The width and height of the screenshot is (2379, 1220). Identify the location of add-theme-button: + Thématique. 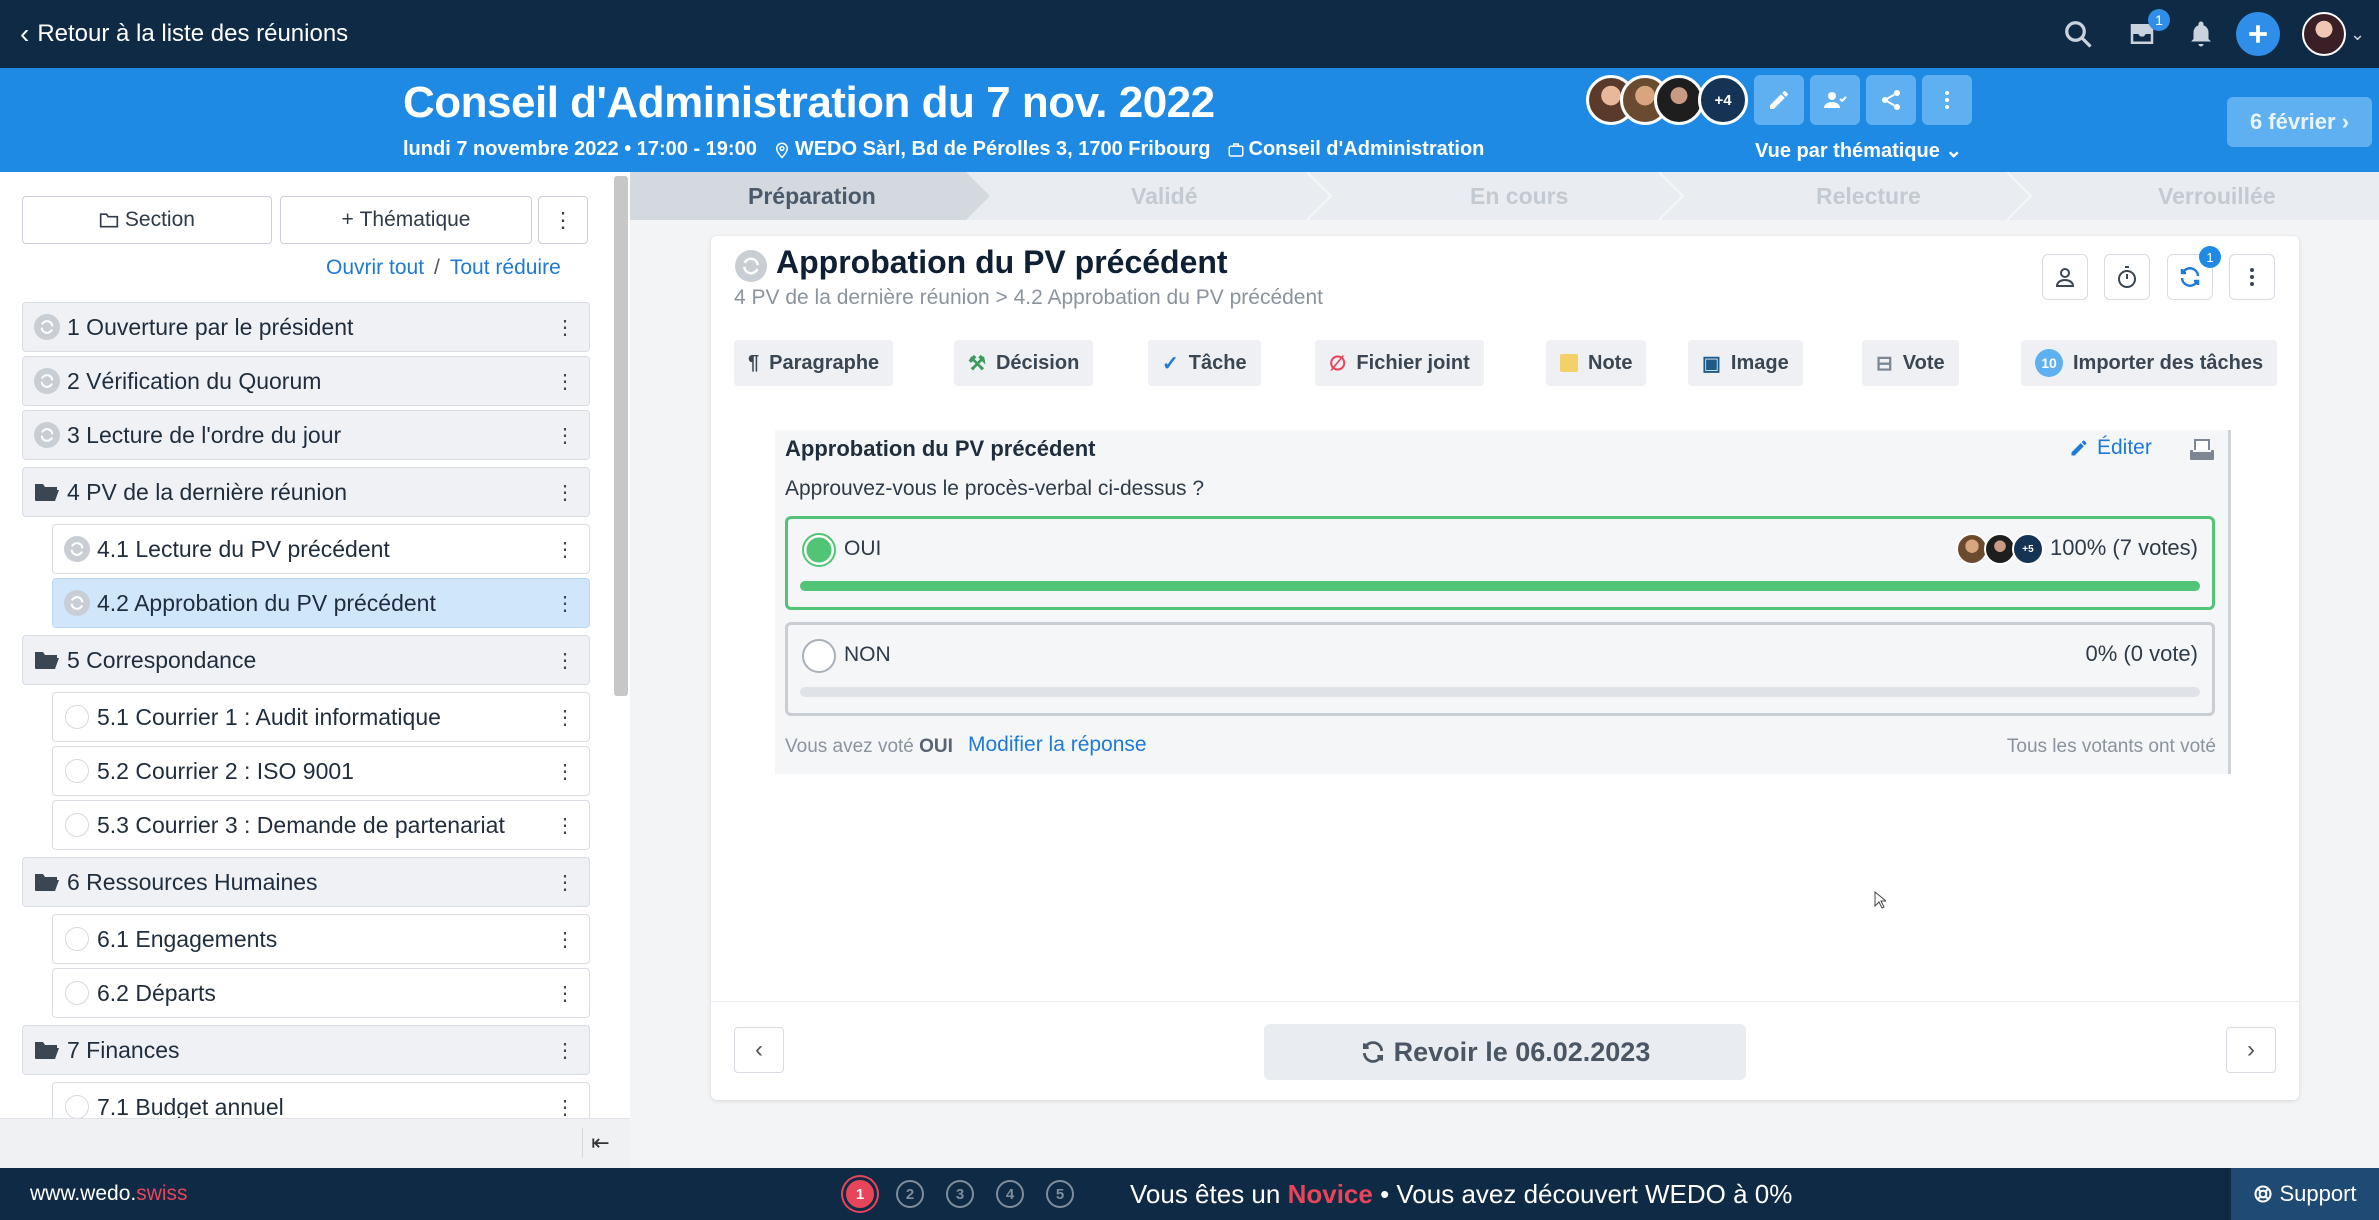
(406, 220).